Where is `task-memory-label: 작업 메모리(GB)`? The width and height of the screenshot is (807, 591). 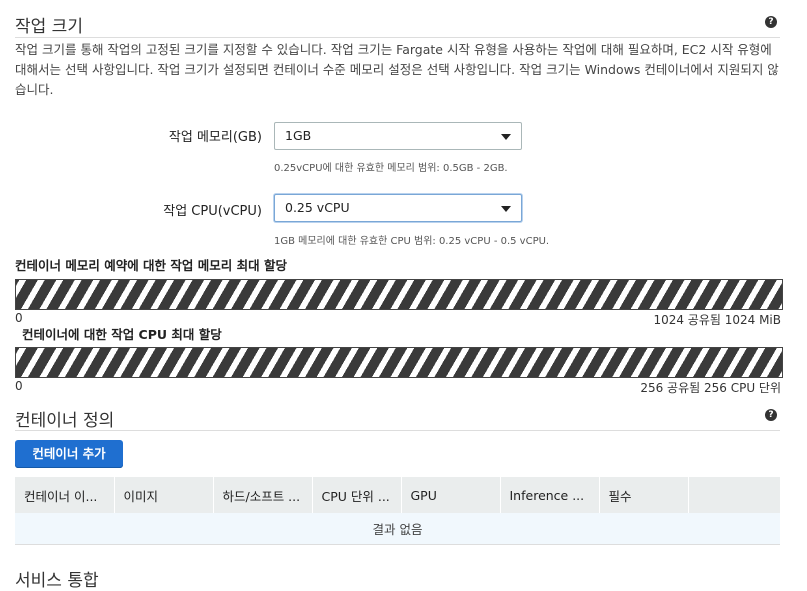 task-memory-label: 작업 메모리(GB) is located at coordinates (215, 137).